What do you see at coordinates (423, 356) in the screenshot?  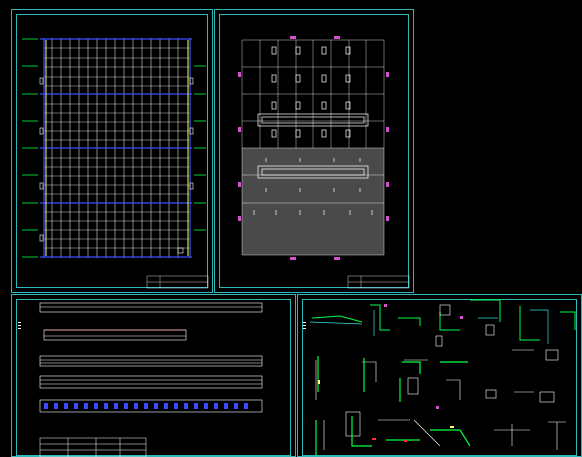 I see `detail-magenta-marks` at bounding box center [423, 356].